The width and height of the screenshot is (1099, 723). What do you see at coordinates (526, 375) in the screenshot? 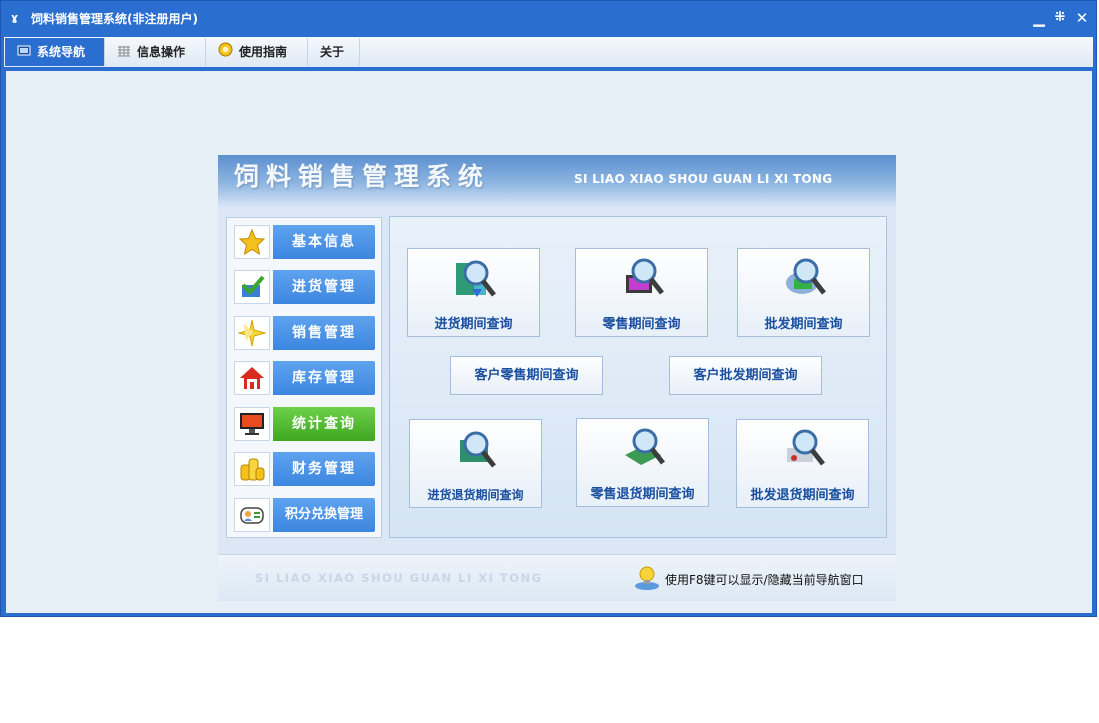
I see `customer-retail-period-query-button: 客户零售期间查询` at bounding box center [526, 375].